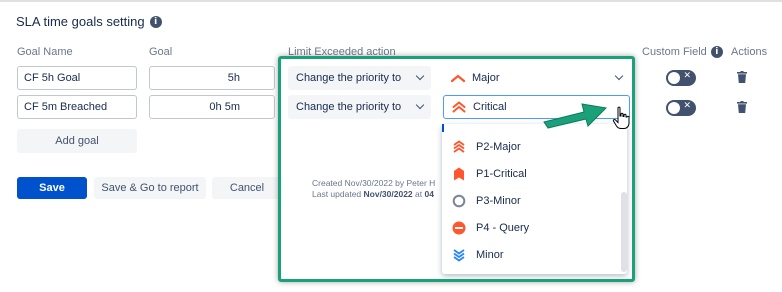 This screenshot has height=292, width=782. Describe the element at coordinates (161, 52) in the screenshot. I see `header-goal: Goal` at that location.